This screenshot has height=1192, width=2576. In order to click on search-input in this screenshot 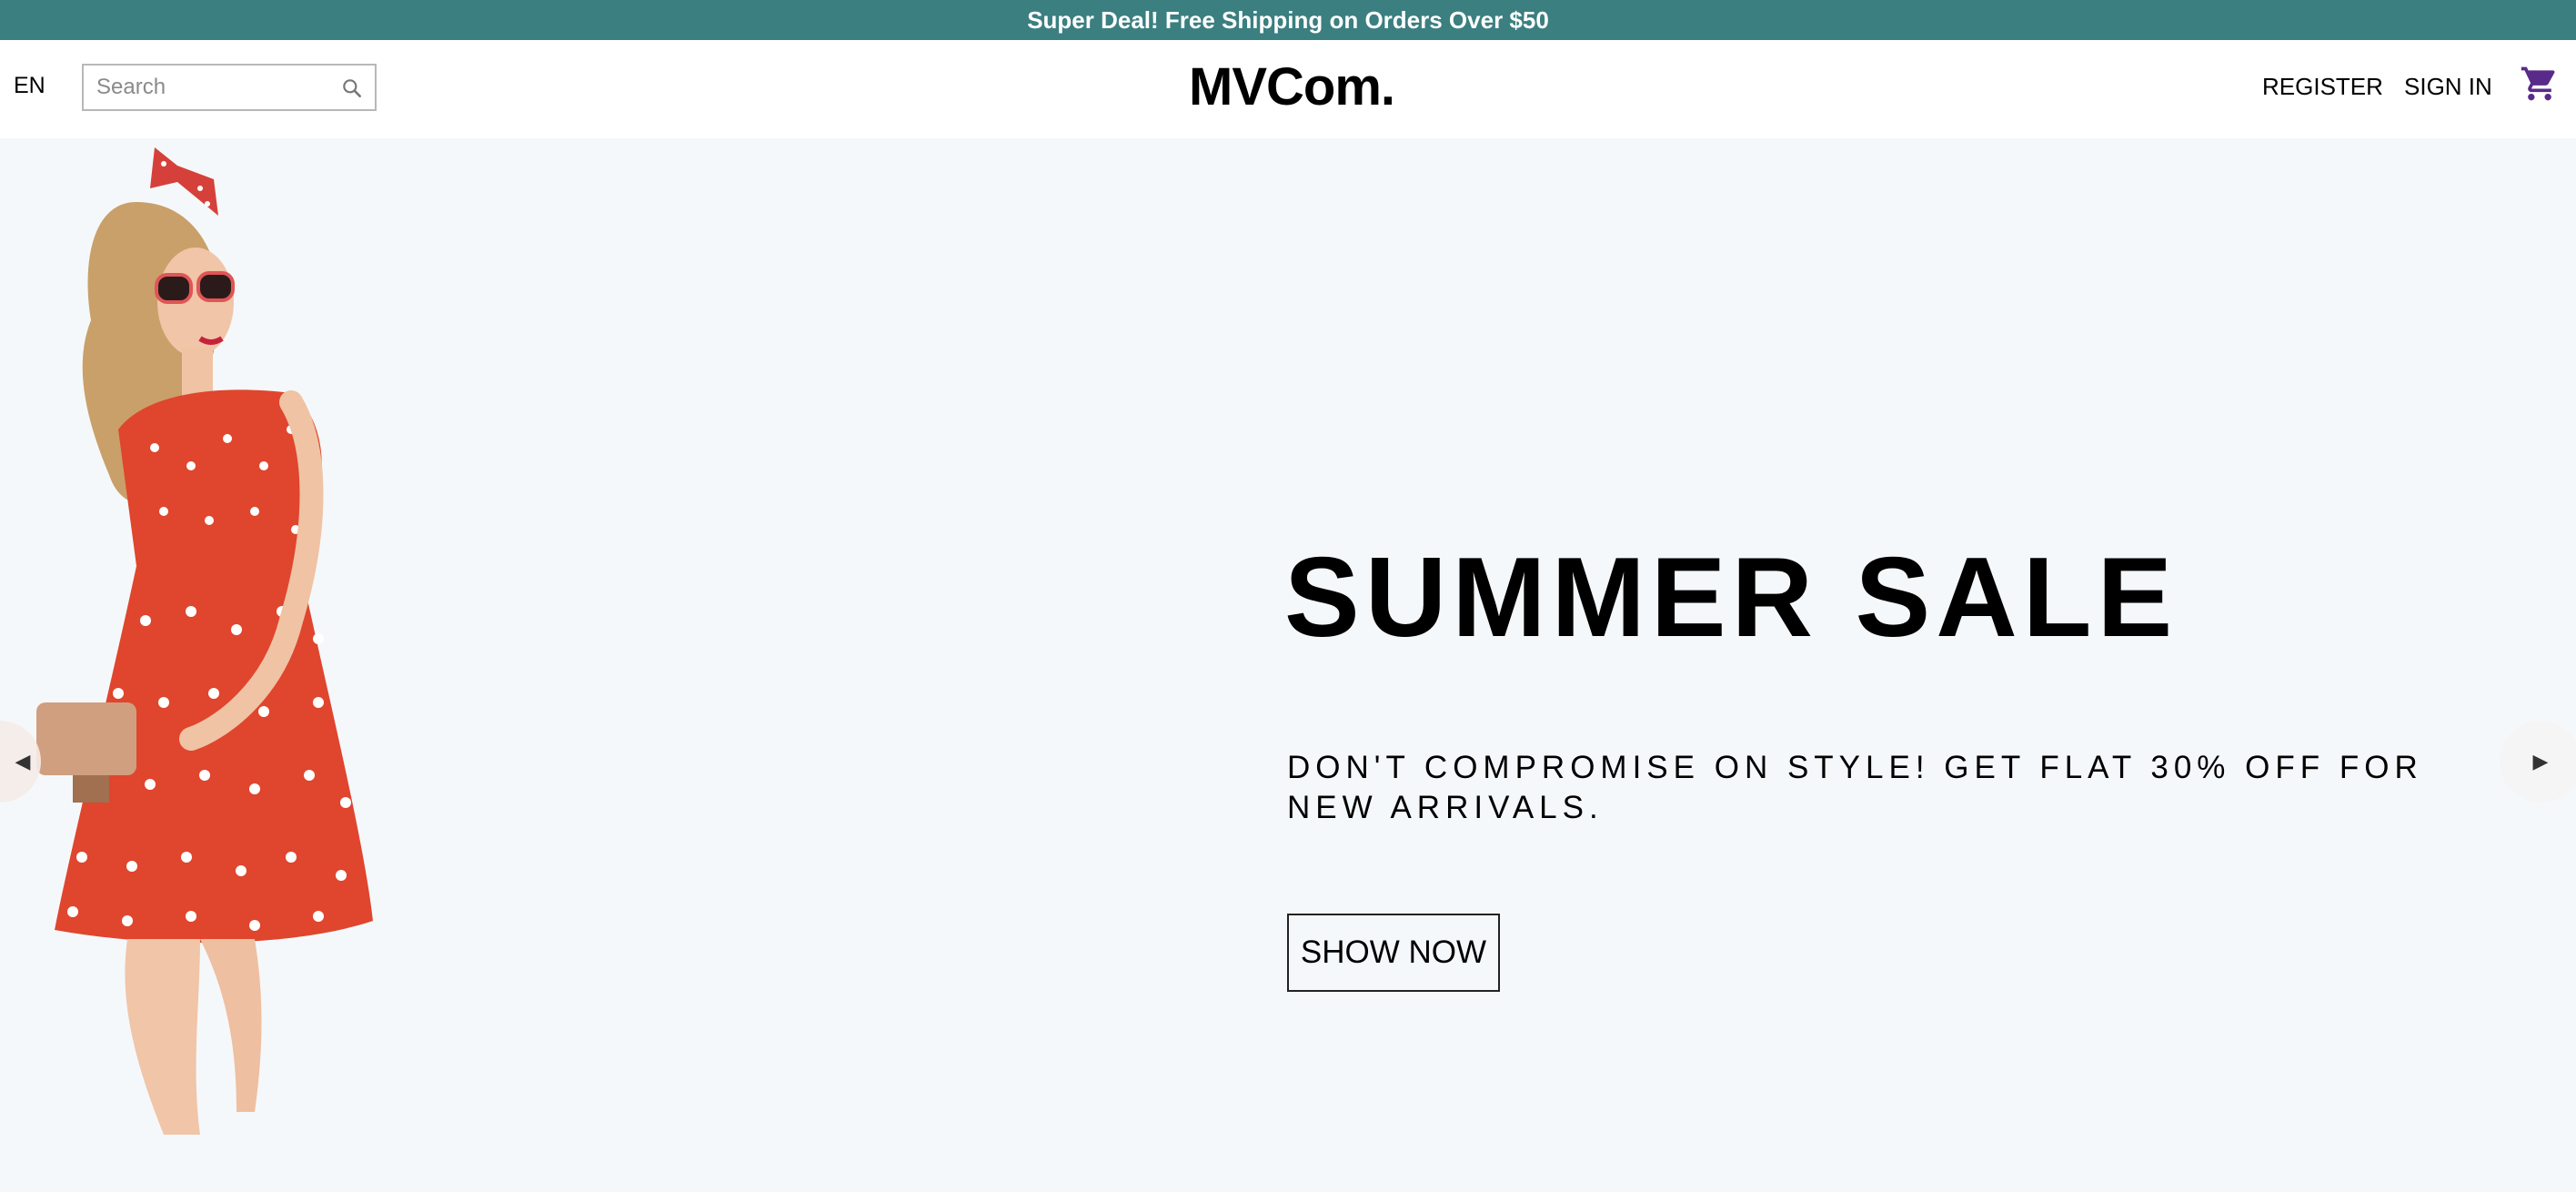, I will do `click(206, 87)`.